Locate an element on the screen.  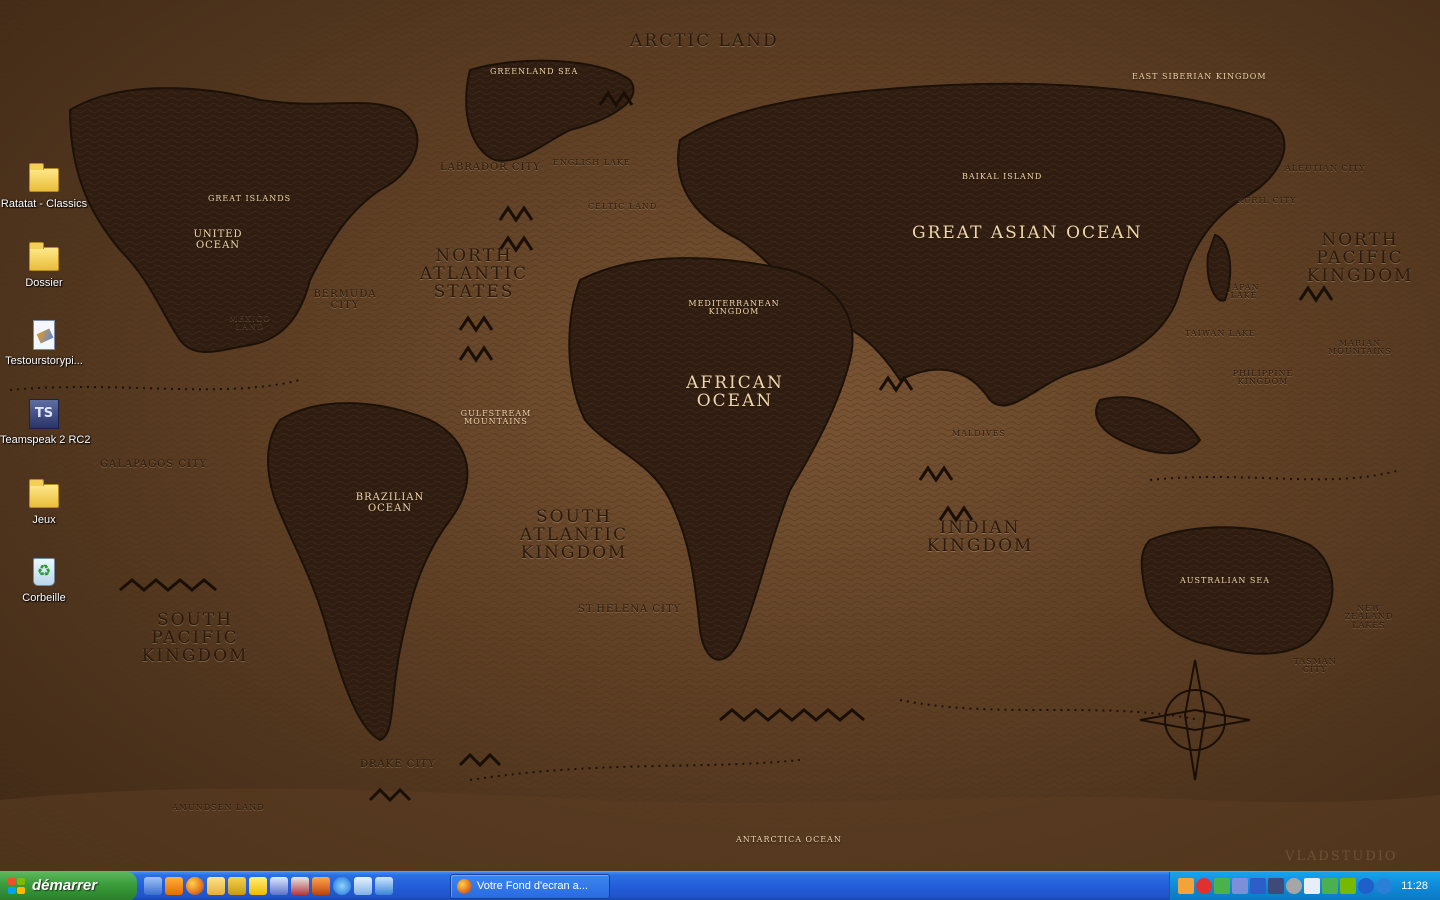
winamp-icon is located at coordinates (237, 886).